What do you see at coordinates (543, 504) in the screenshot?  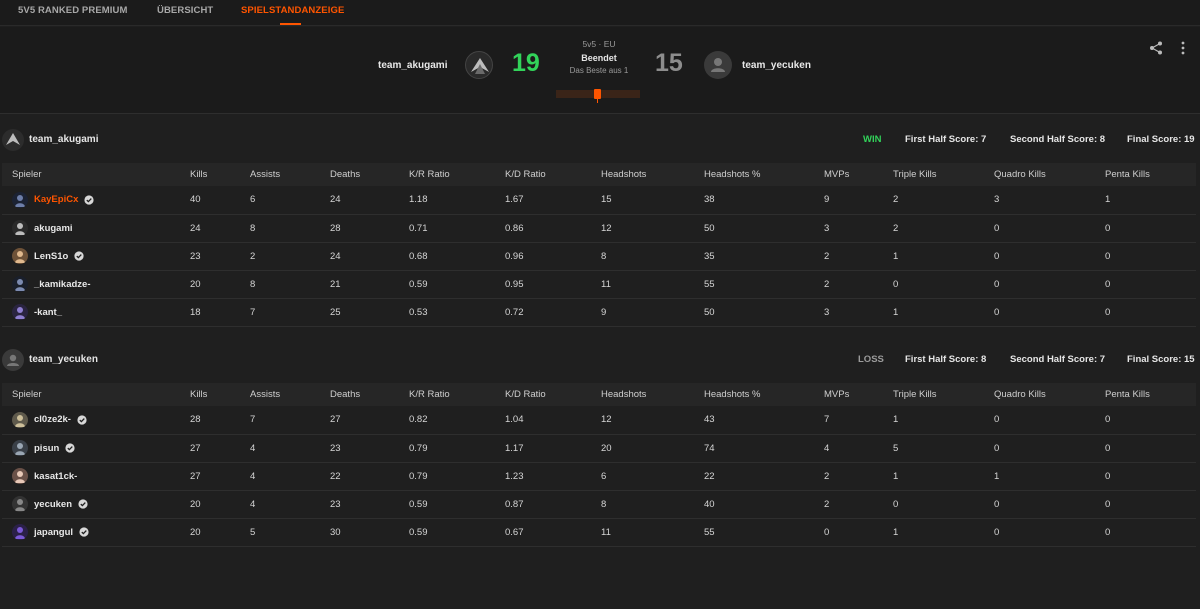 I see `stat-kd-ratio: 0.87` at bounding box center [543, 504].